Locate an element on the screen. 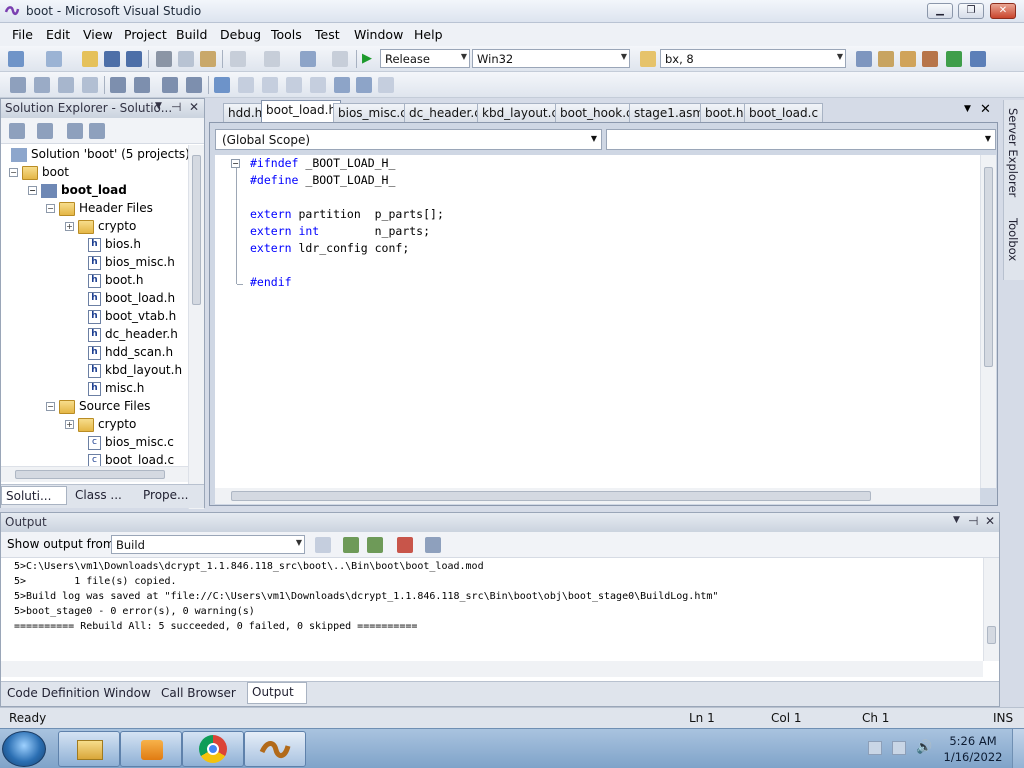  tab-call-browser: Call Browser is located at coordinates (200, 693).